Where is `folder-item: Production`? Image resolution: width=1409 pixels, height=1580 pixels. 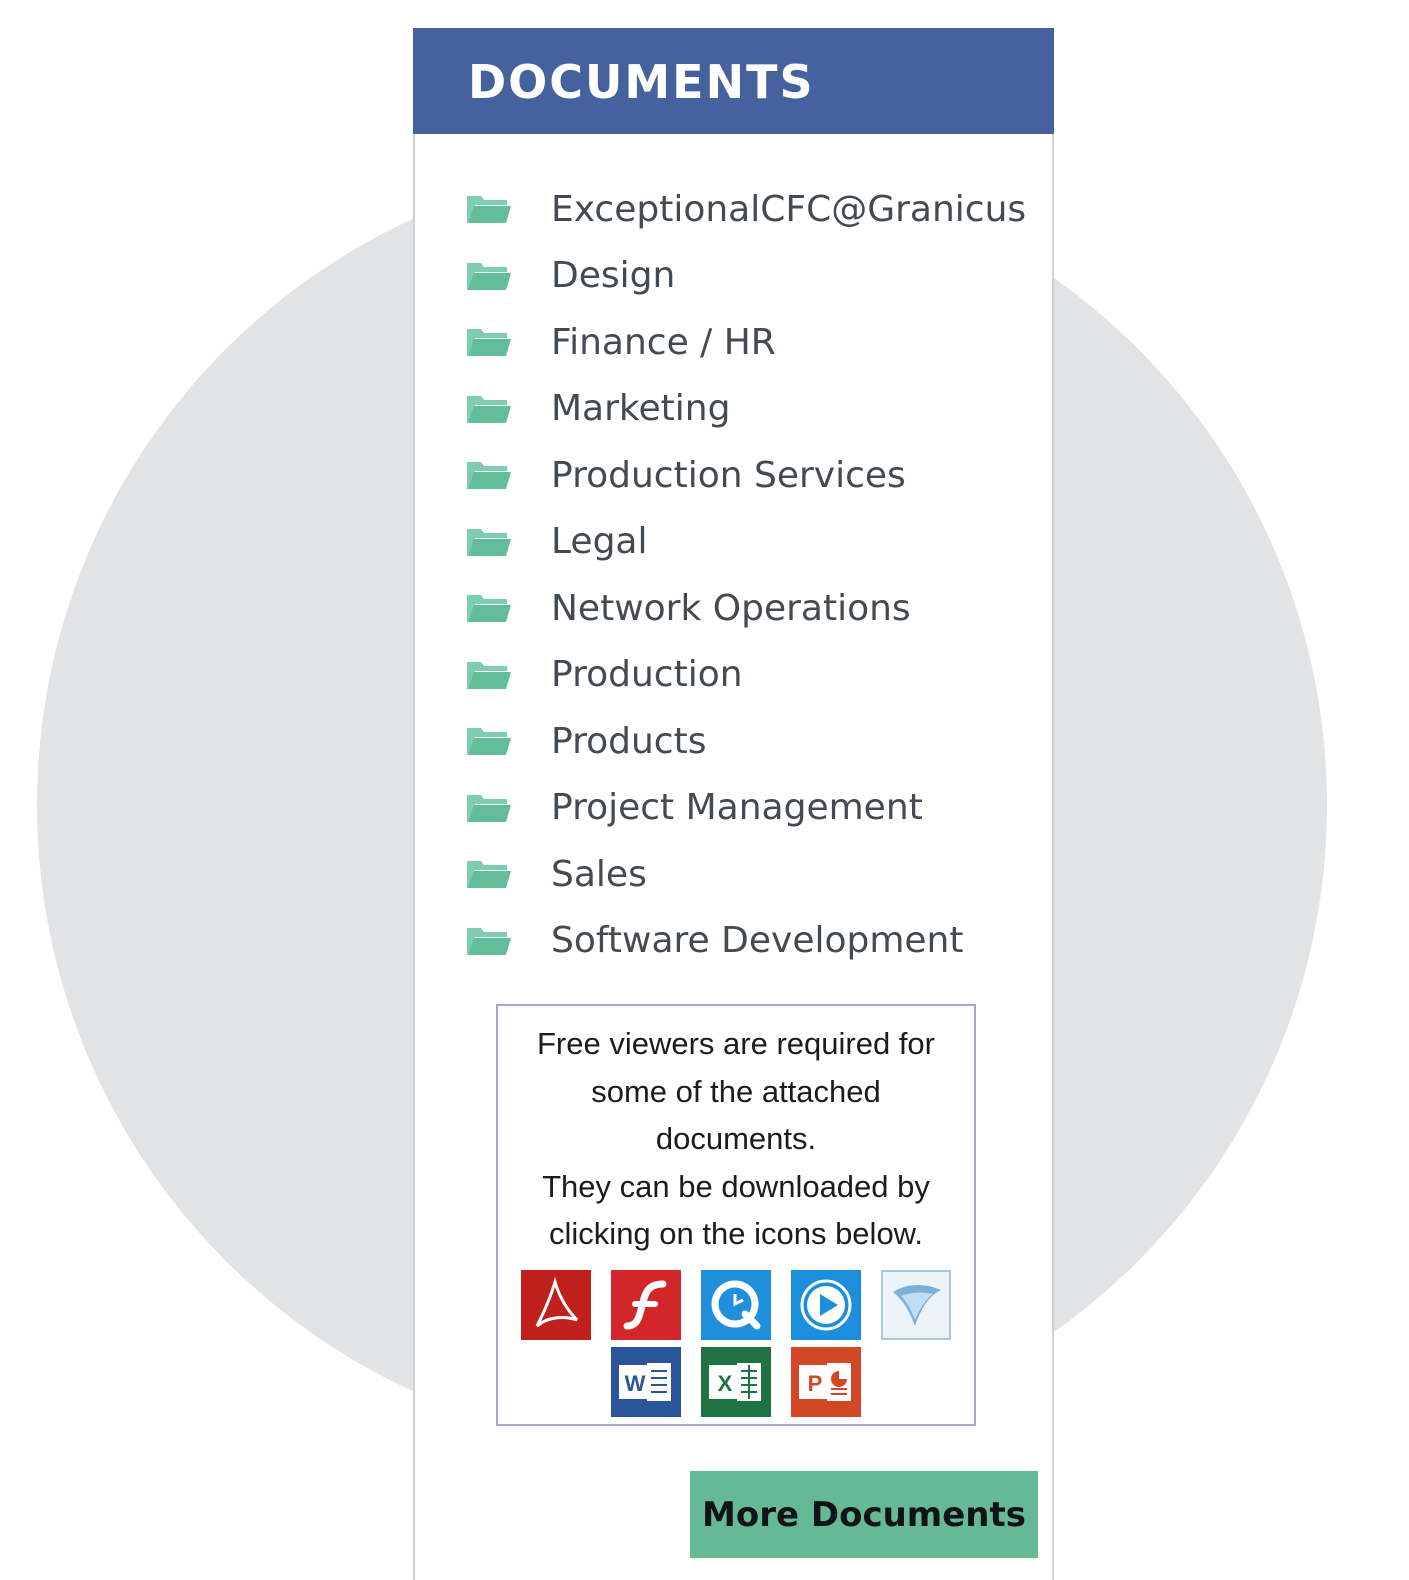
folder-item: Production is located at coordinates (745, 675).